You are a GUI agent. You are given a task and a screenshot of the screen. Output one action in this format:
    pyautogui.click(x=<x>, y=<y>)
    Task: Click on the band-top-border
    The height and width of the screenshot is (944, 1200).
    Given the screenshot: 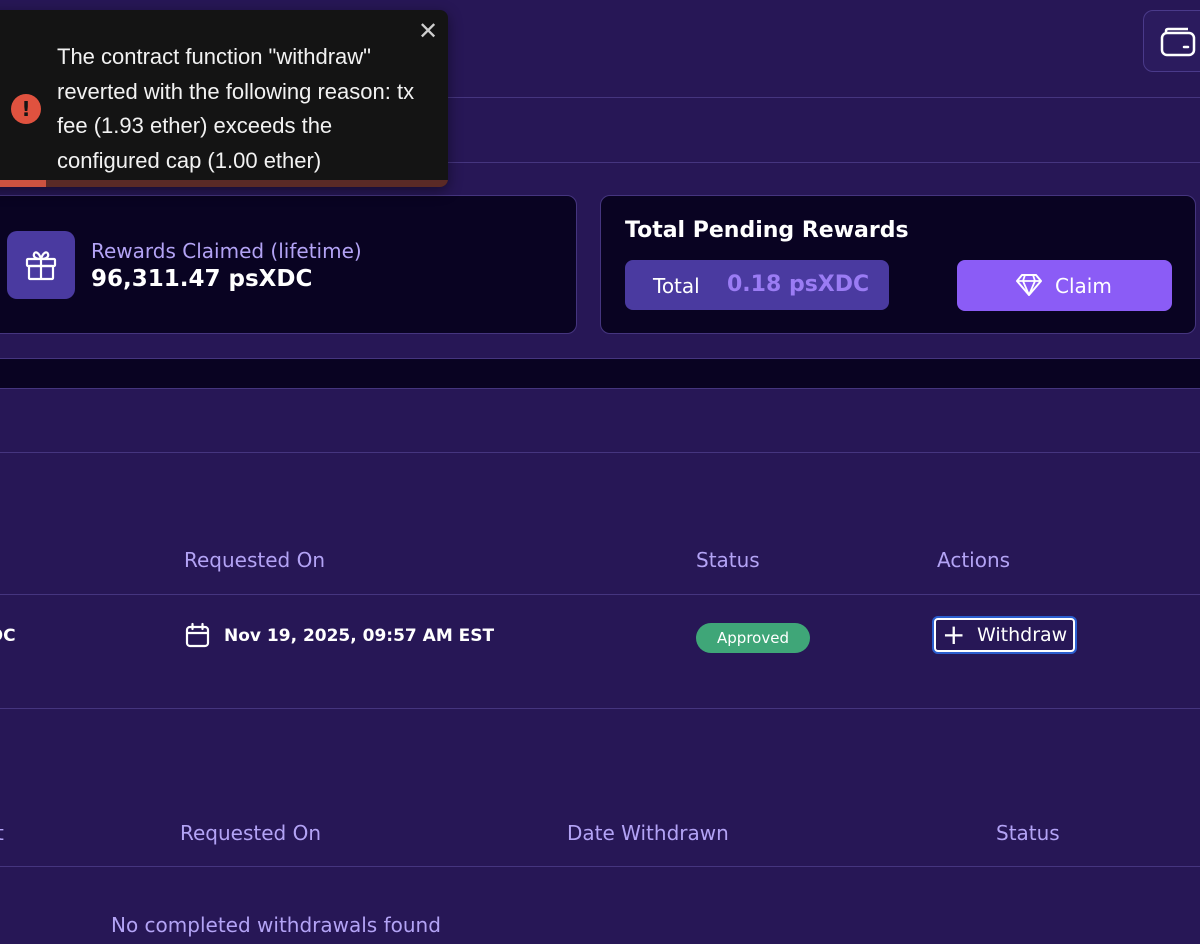 What is the action you would take?
    pyautogui.click(x=600, y=358)
    